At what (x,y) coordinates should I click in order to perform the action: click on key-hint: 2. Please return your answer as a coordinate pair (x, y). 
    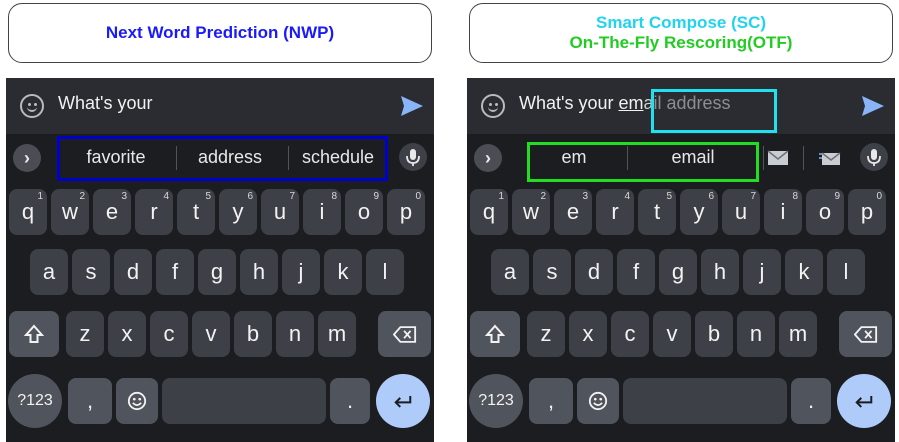
    Looking at the image, I should click on (82, 196).